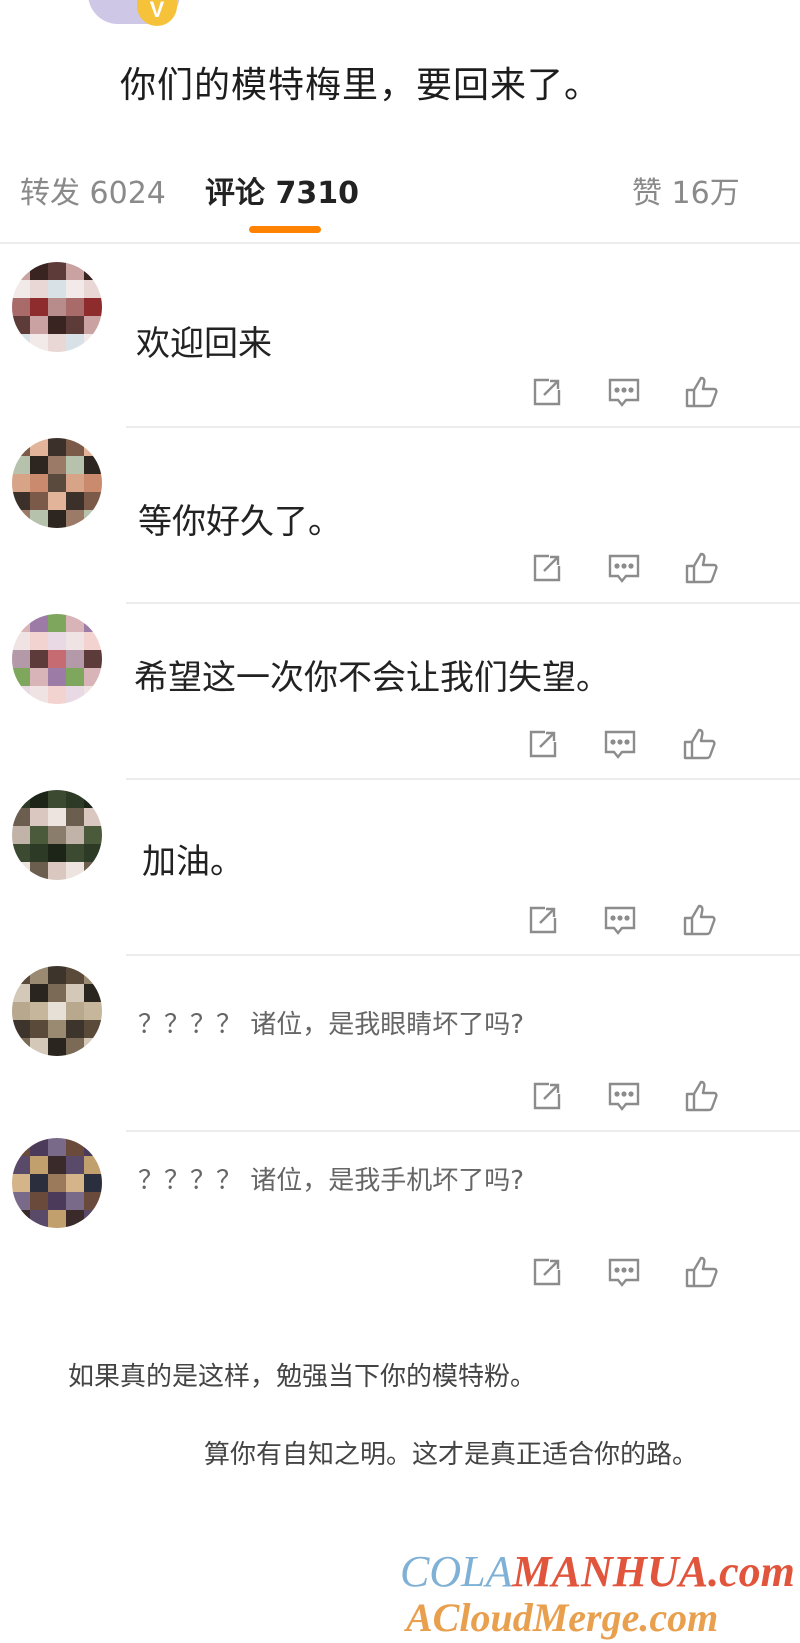  I want to click on comment-item: 希望这一次你不会让我们失望。, so click(400, 688).